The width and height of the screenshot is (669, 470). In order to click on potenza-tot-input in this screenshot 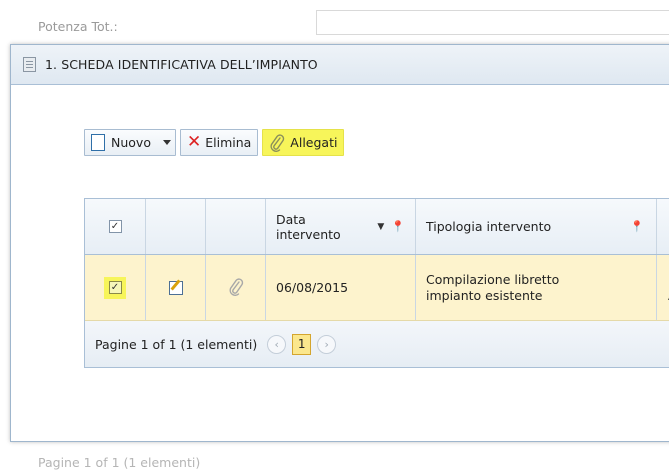, I will do `click(492, 22)`.